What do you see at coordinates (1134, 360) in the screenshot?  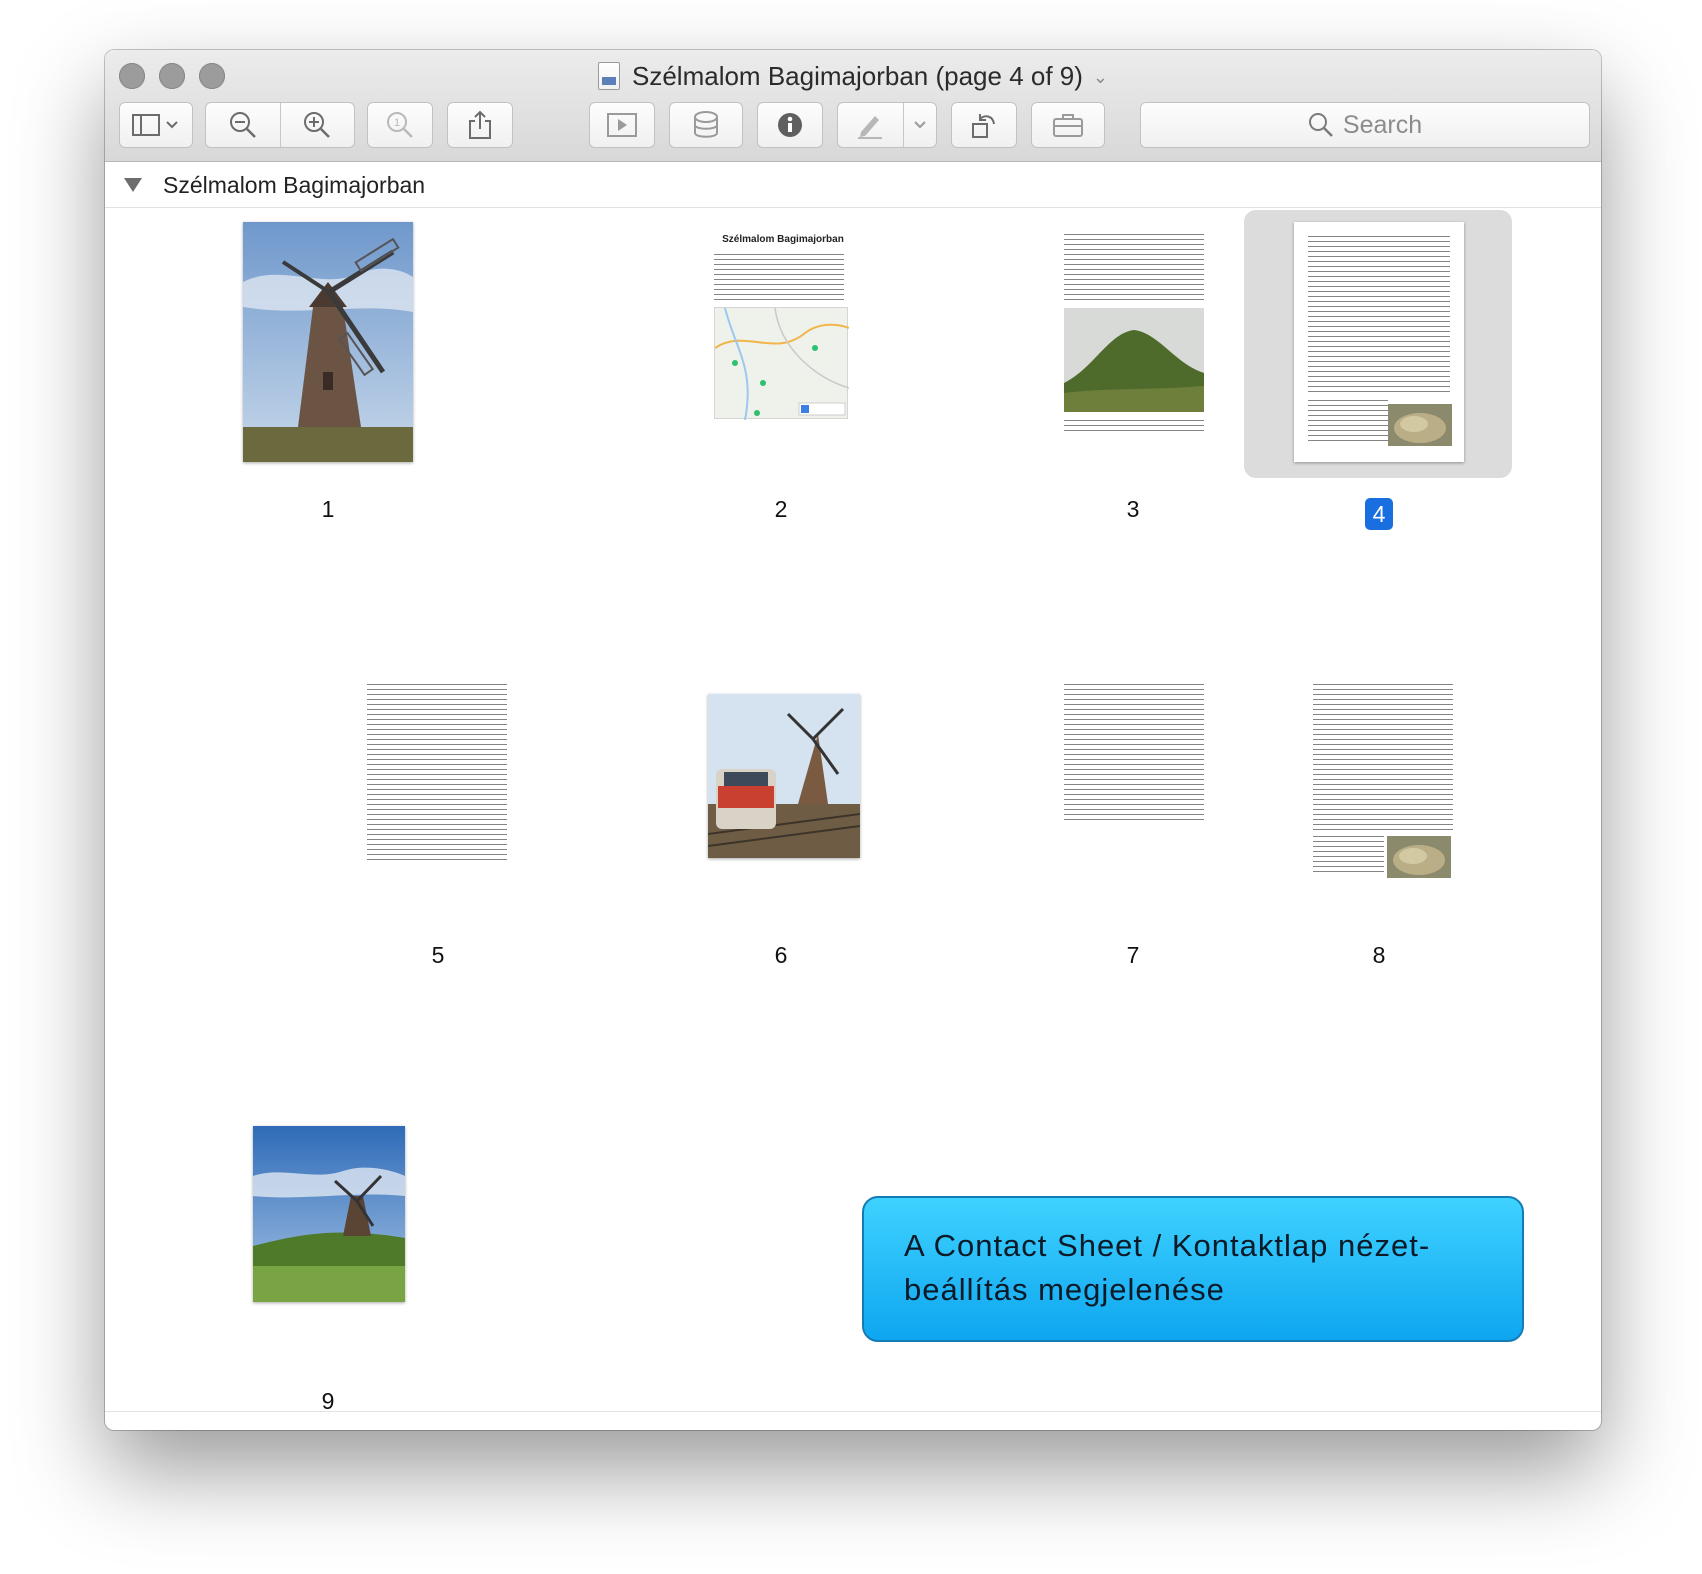 I see `hill-photo` at bounding box center [1134, 360].